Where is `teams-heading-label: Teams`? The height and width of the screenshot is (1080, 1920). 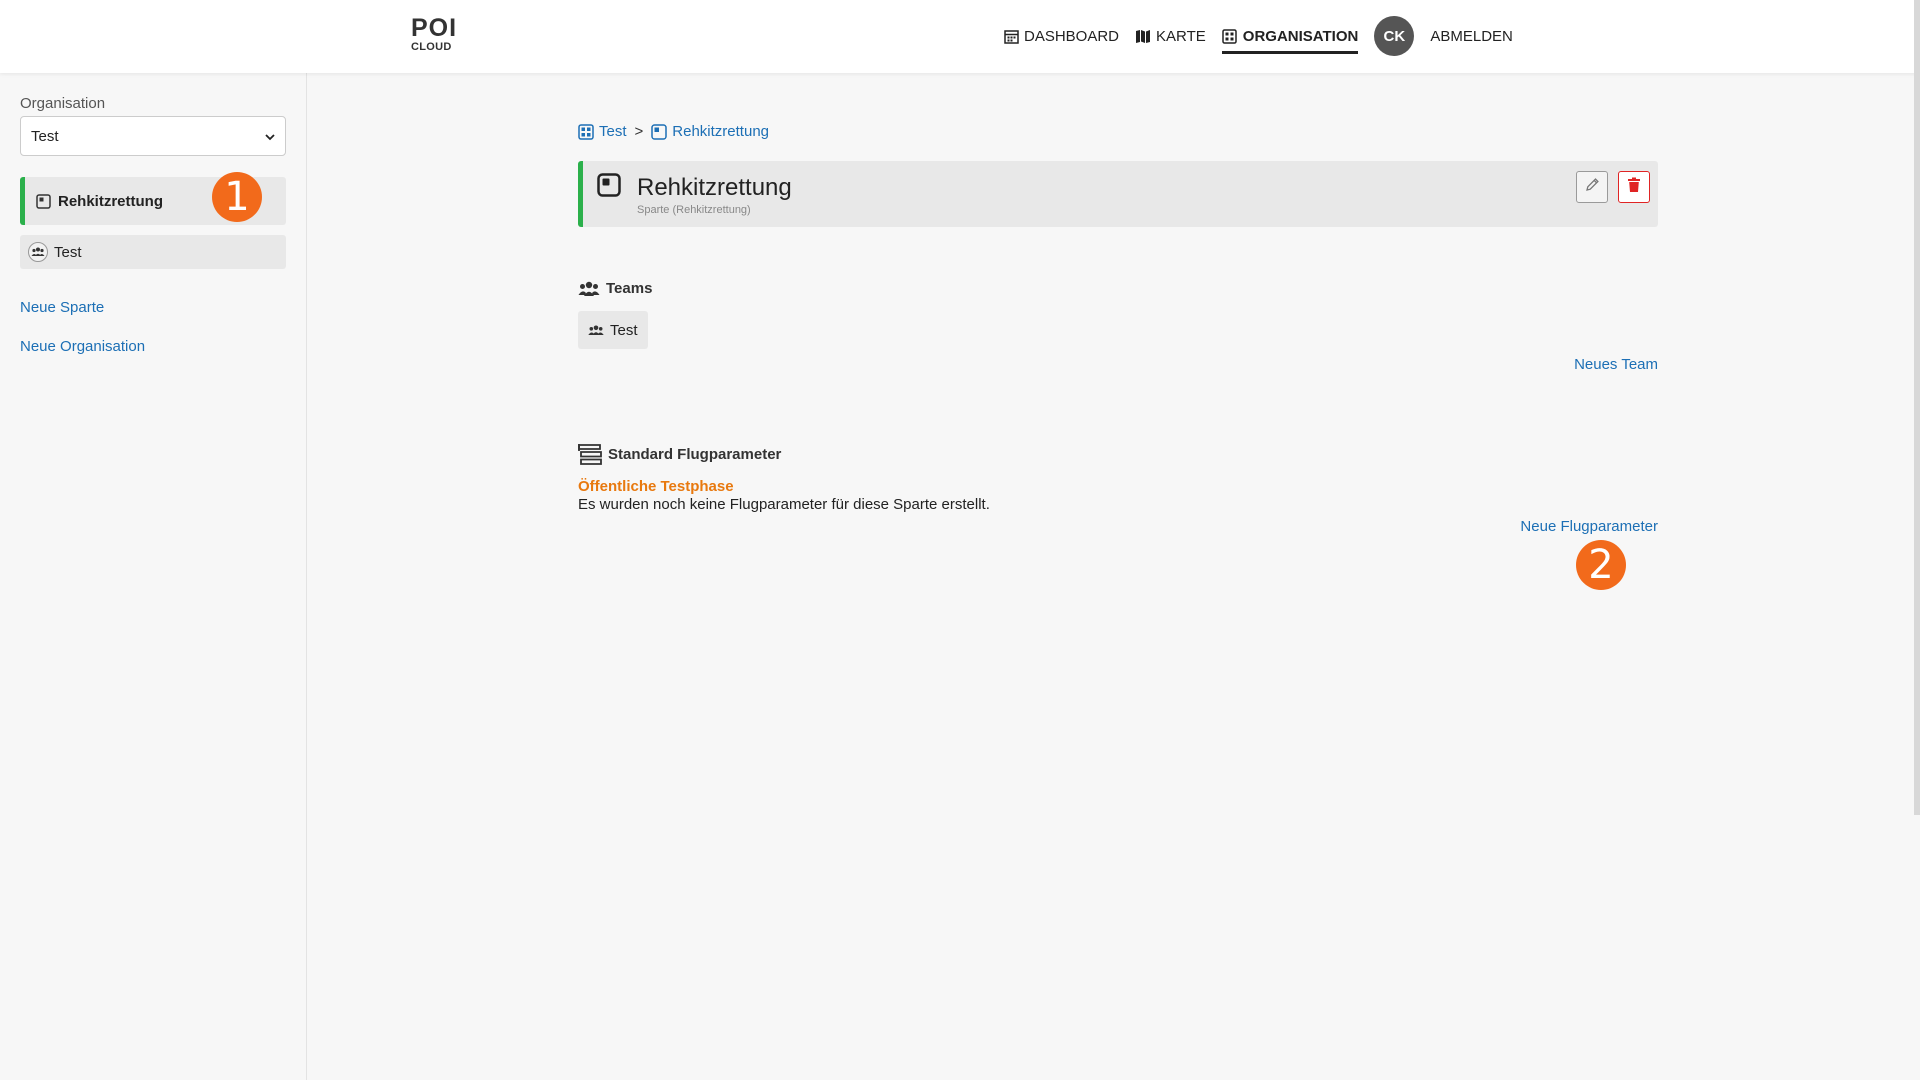 teams-heading-label: Teams is located at coordinates (629, 288).